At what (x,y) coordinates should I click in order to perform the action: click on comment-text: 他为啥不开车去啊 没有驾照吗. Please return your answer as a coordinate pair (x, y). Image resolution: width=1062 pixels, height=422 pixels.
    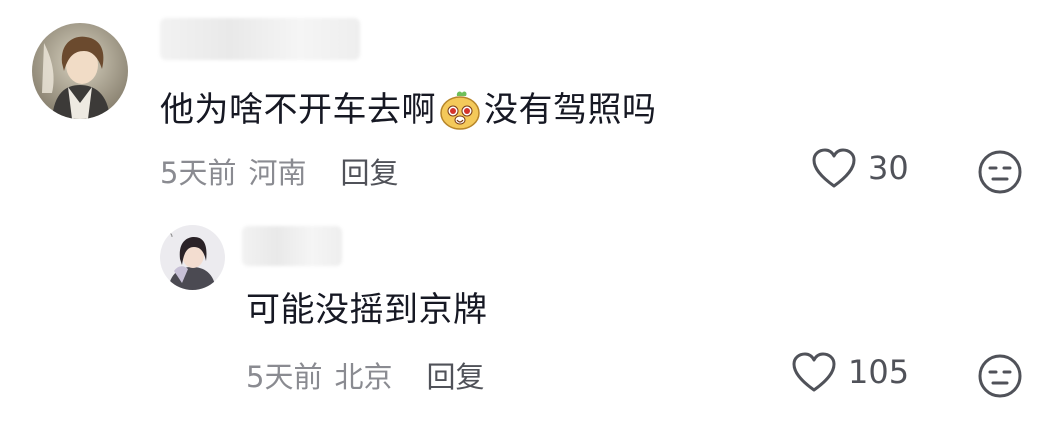
    Looking at the image, I should click on (408, 110).